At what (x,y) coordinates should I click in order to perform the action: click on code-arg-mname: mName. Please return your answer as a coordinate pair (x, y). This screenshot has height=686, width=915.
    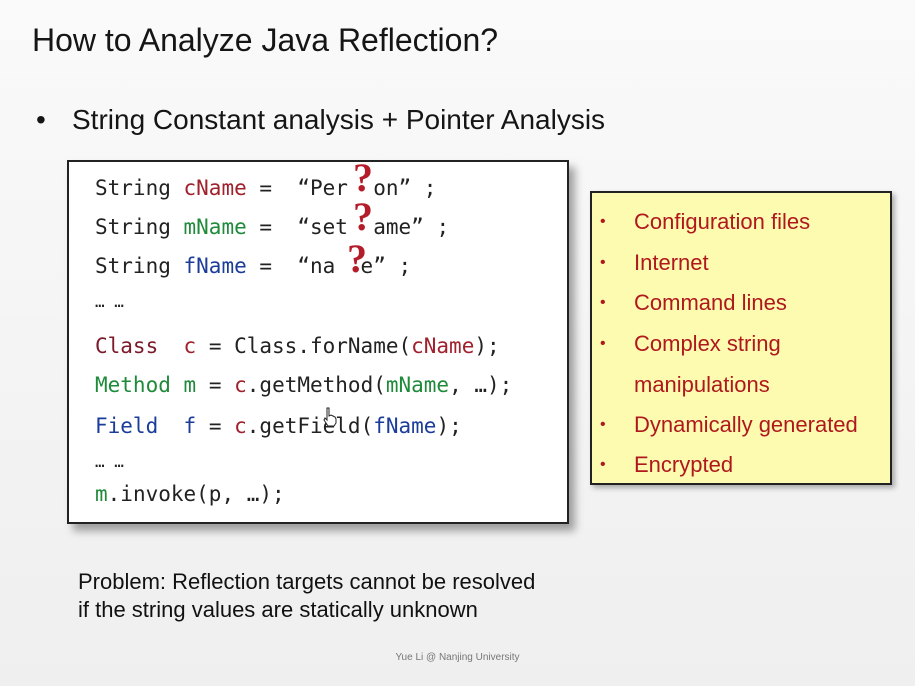
    Looking at the image, I should click on (417, 385).